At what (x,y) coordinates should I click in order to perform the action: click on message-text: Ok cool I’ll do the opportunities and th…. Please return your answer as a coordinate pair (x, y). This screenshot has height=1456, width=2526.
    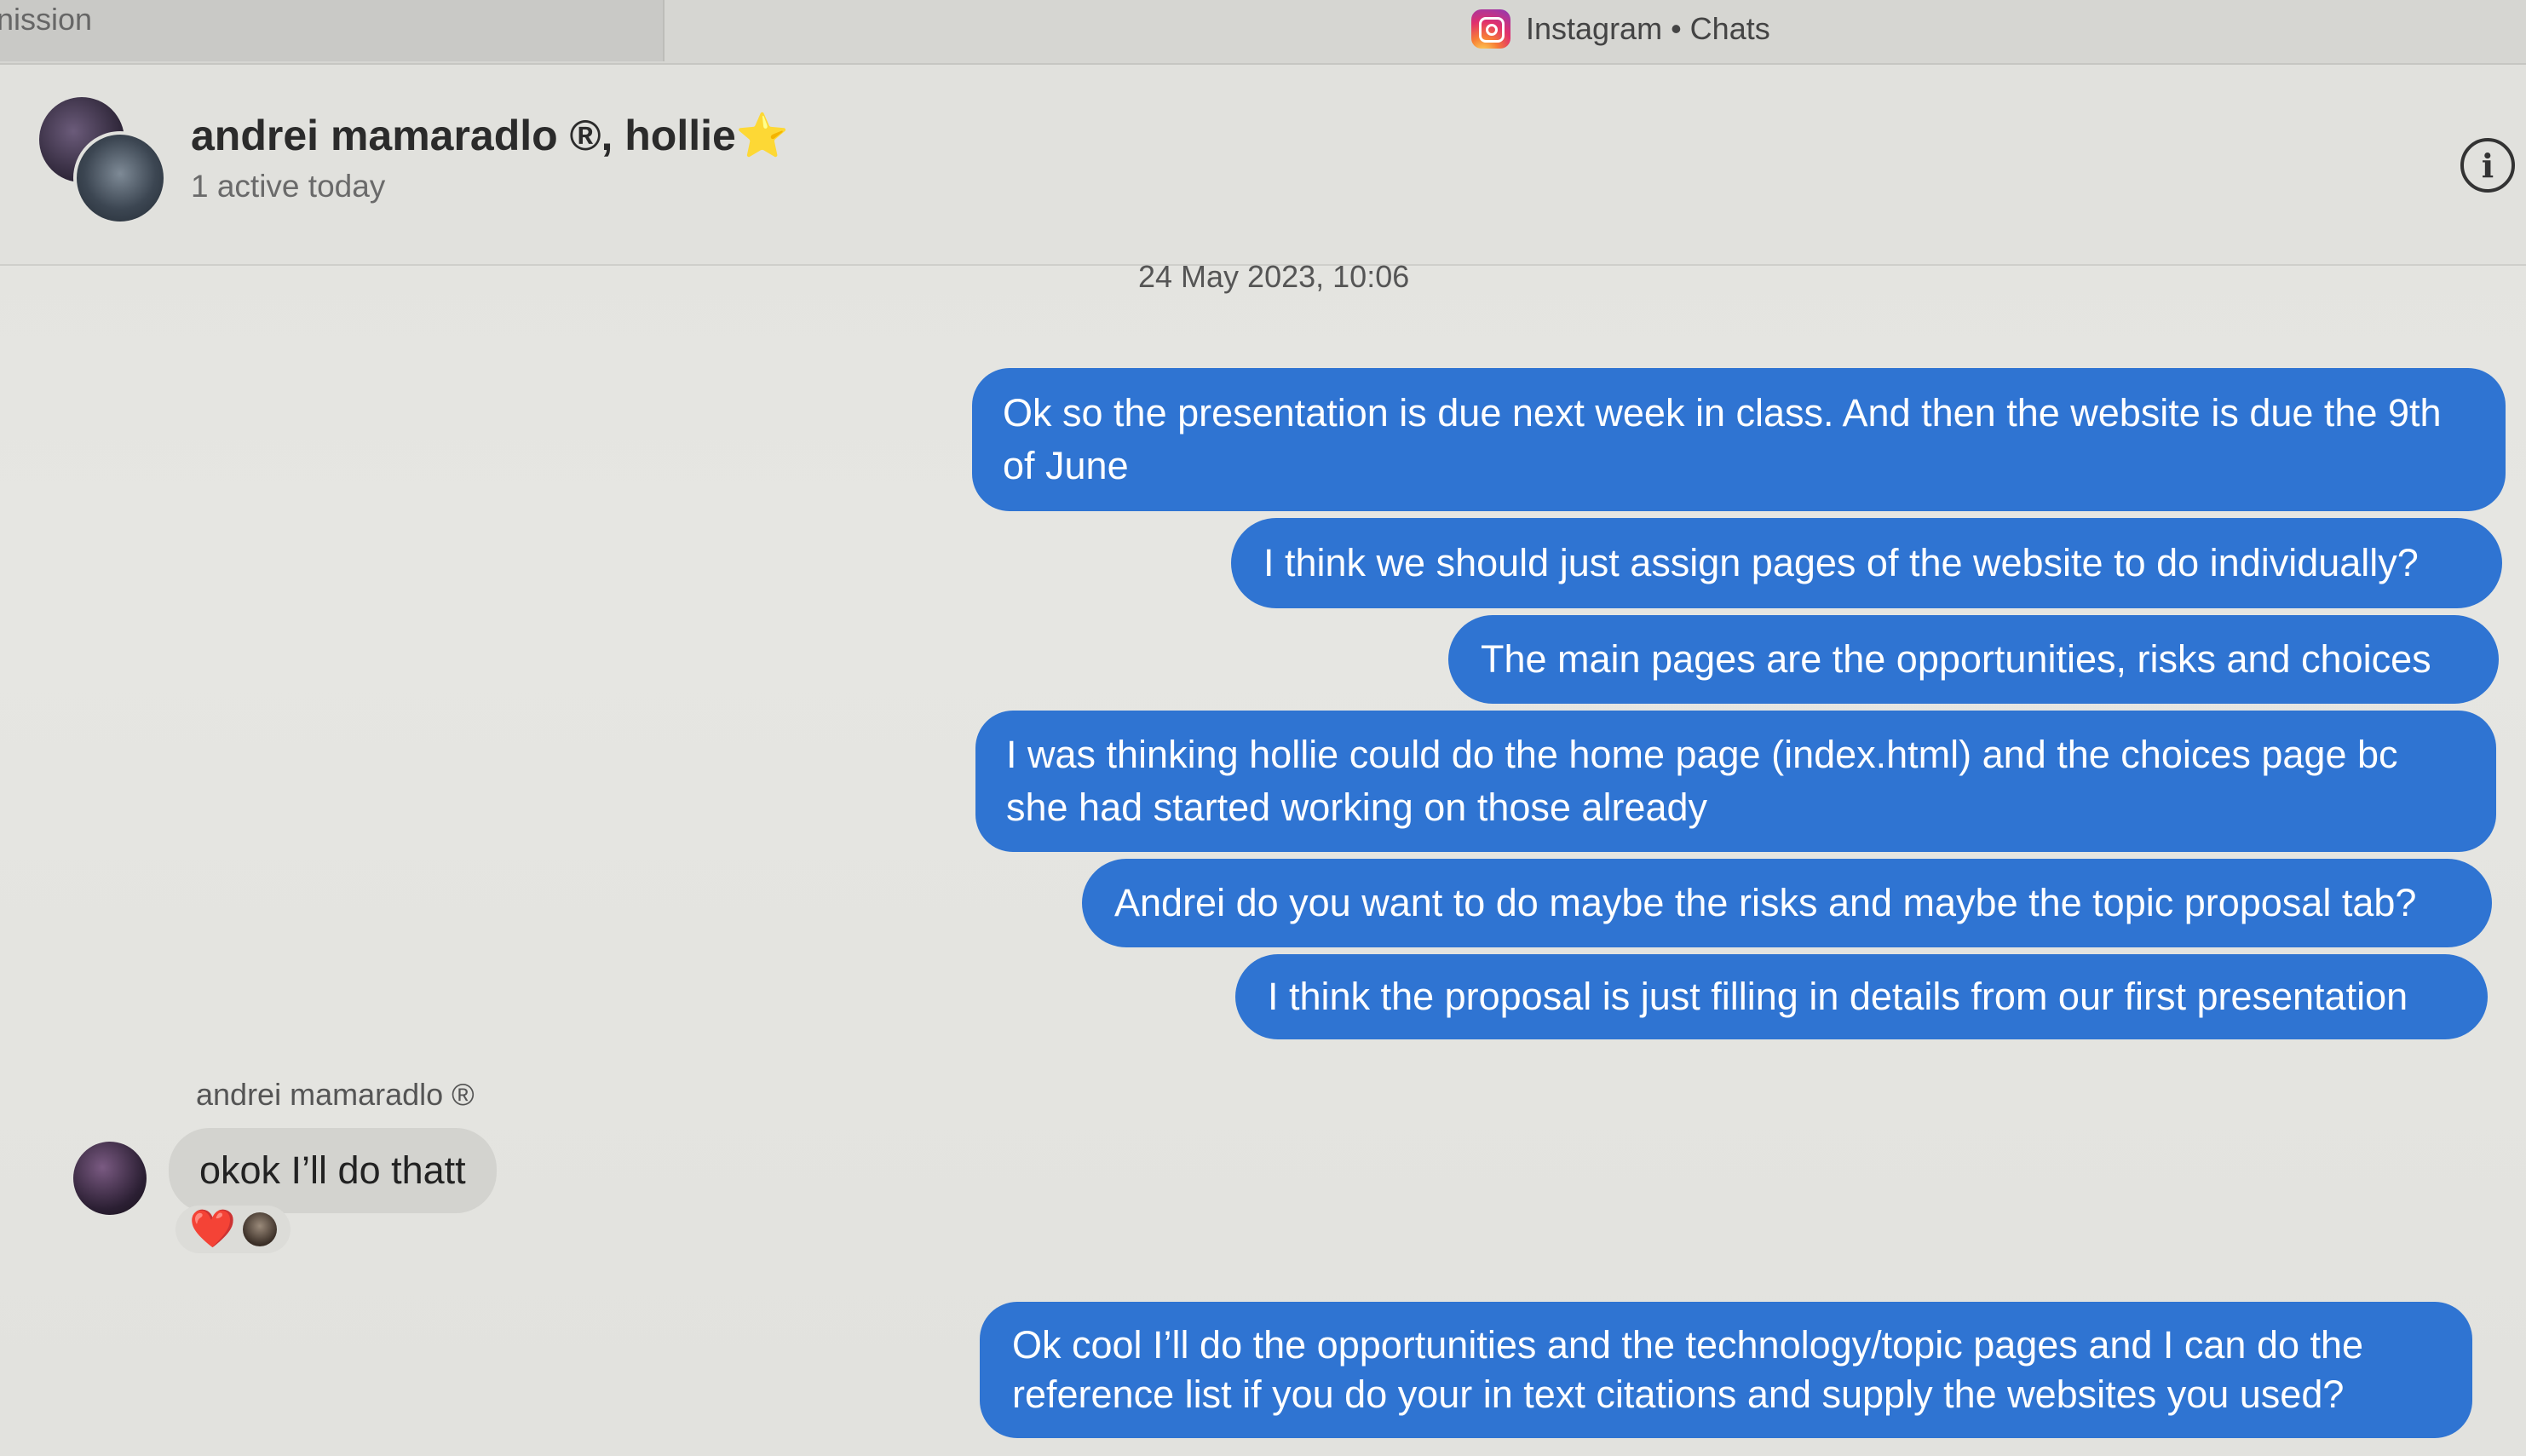
    Looking at the image, I should click on (1688, 1369).